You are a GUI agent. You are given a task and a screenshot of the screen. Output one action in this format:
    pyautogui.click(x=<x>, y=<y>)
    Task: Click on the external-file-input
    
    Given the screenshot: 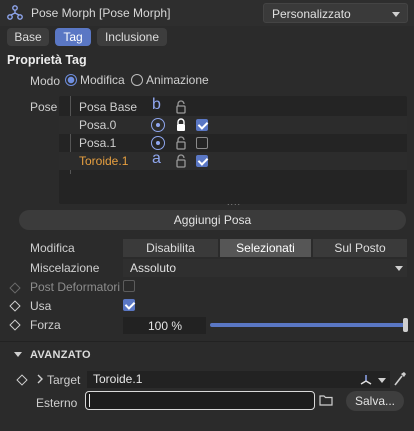 What is the action you would take?
    pyautogui.click(x=200, y=400)
    